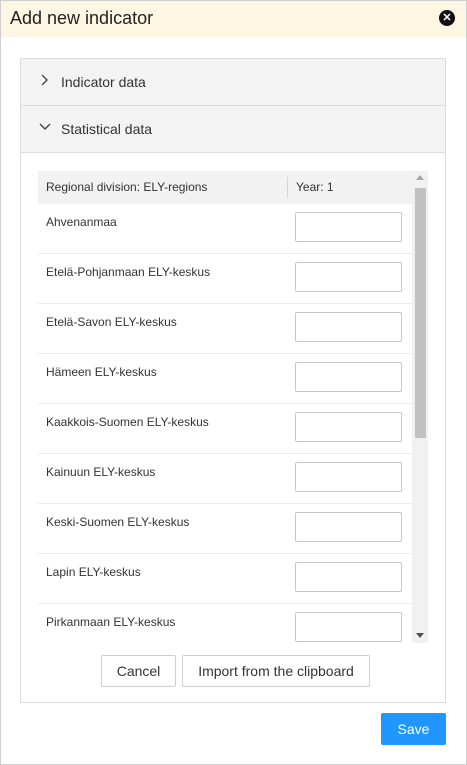 This screenshot has height=765, width=467. Describe the element at coordinates (225, 579) in the screenshot. I see `table-row: Lapin ELY-keskus` at that location.